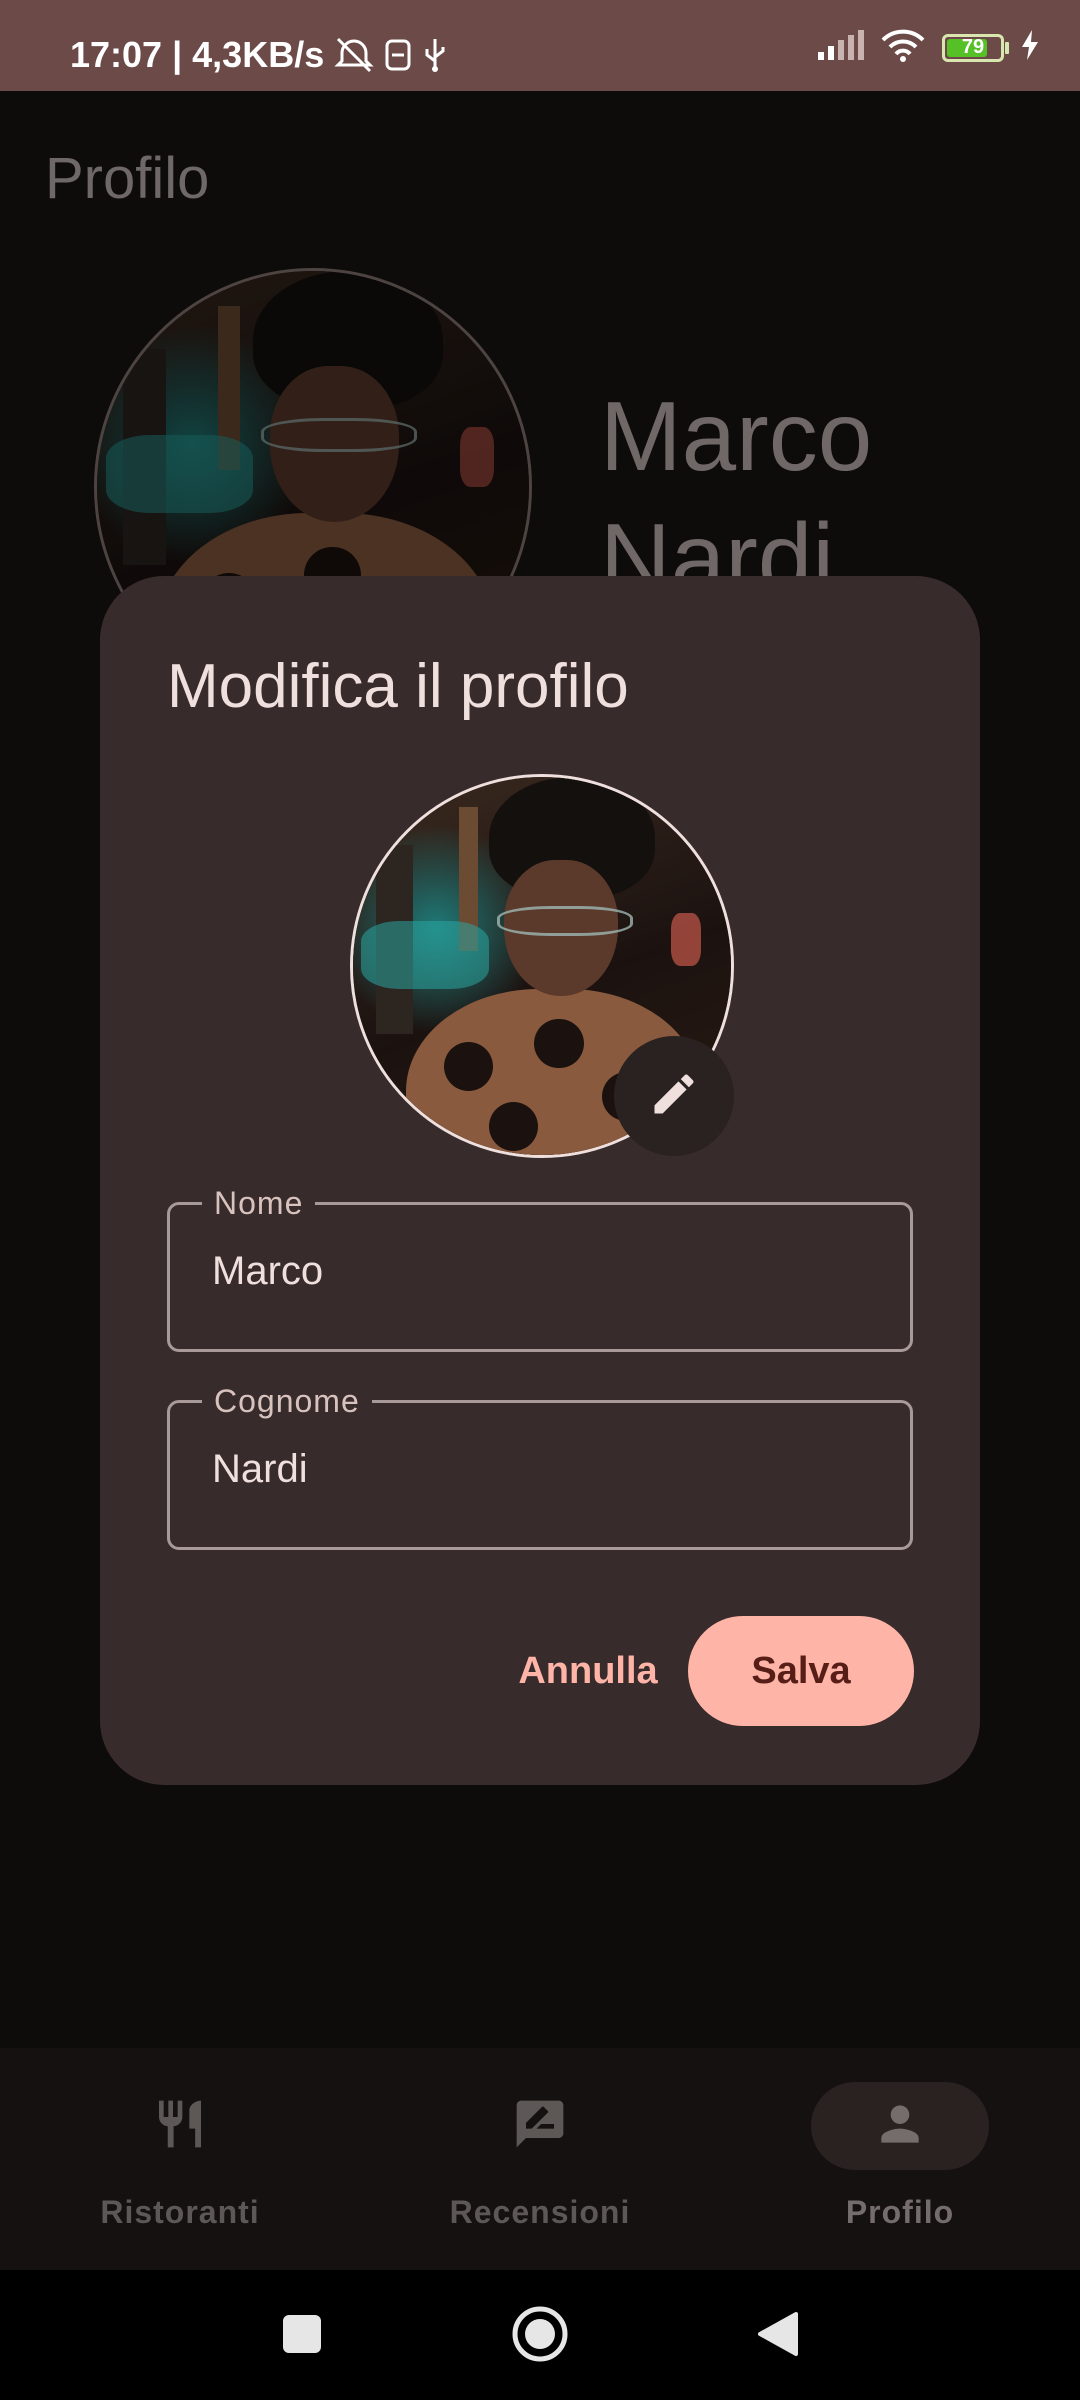  What do you see at coordinates (287, 1401) in the screenshot?
I see `last-name-label: Cognome` at bounding box center [287, 1401].